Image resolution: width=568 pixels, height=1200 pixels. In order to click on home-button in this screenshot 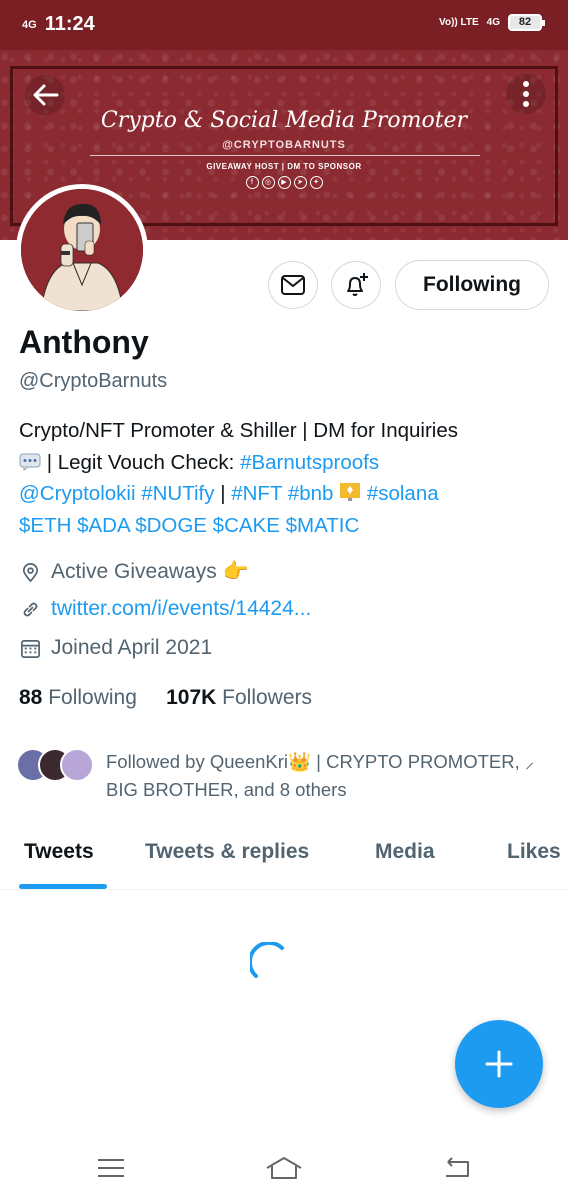, I will do `click(284, 1168)`.